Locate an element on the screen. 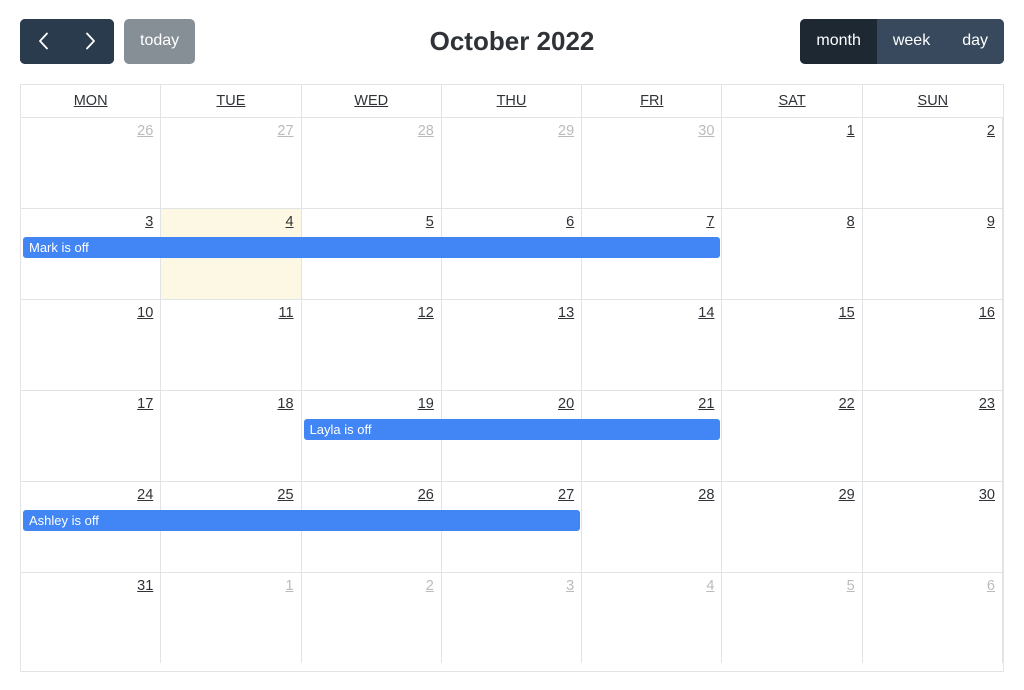 This screenshot has width=1024, height=690. today-button: today is located at coordinates (160, 41).